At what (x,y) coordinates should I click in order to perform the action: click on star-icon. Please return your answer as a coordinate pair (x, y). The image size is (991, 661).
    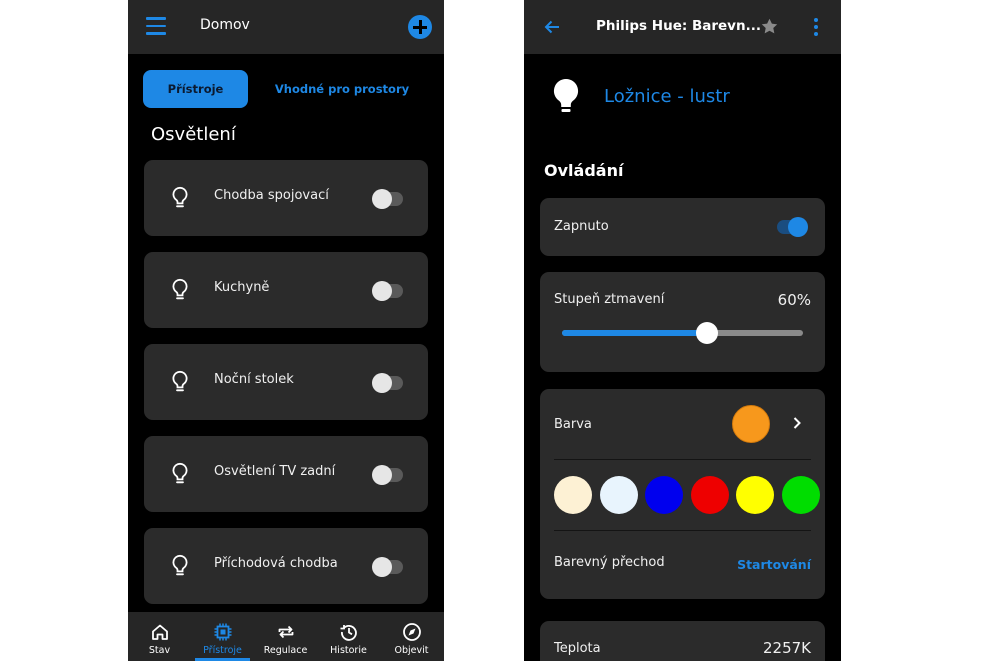
    Looking at the image, I should click on (769, 26).